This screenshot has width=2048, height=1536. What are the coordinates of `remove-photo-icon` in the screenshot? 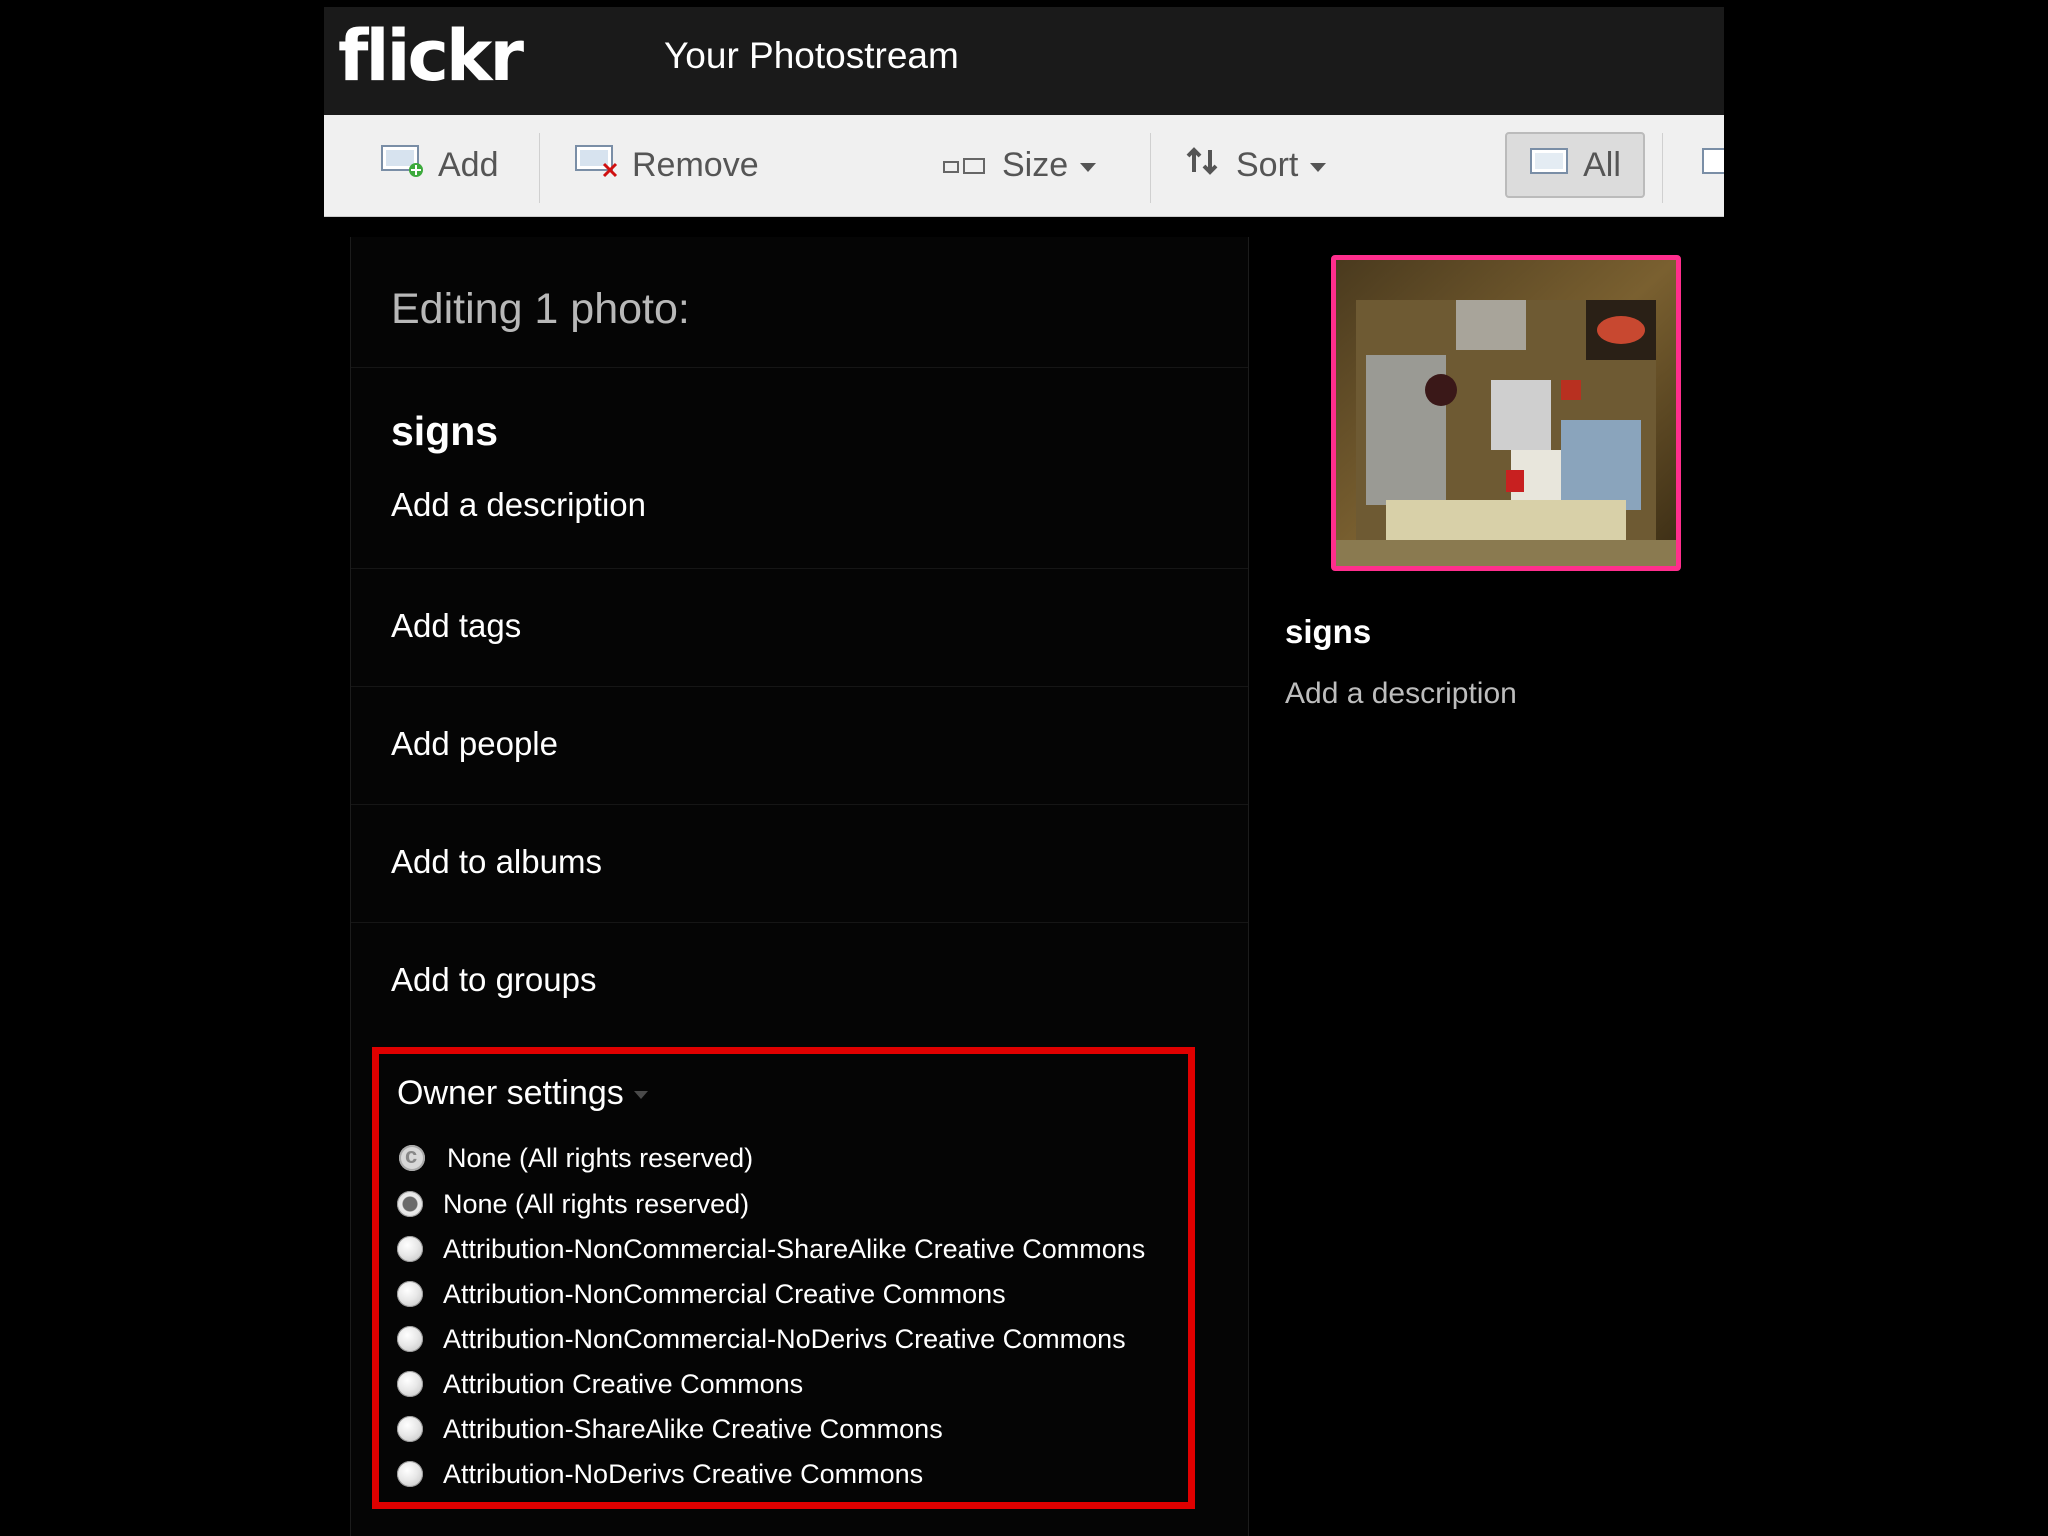 It's located at (596, 165).